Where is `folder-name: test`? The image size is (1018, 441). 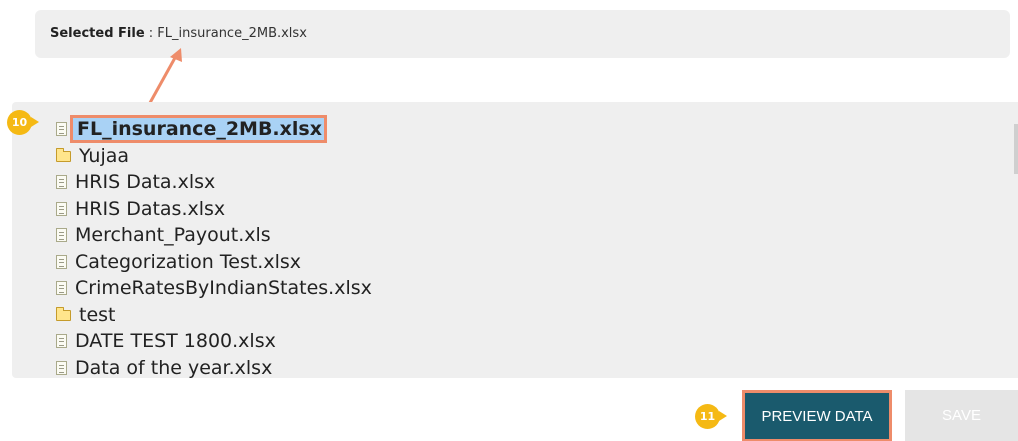 folder-name: test is located at coordinates (97, 315).